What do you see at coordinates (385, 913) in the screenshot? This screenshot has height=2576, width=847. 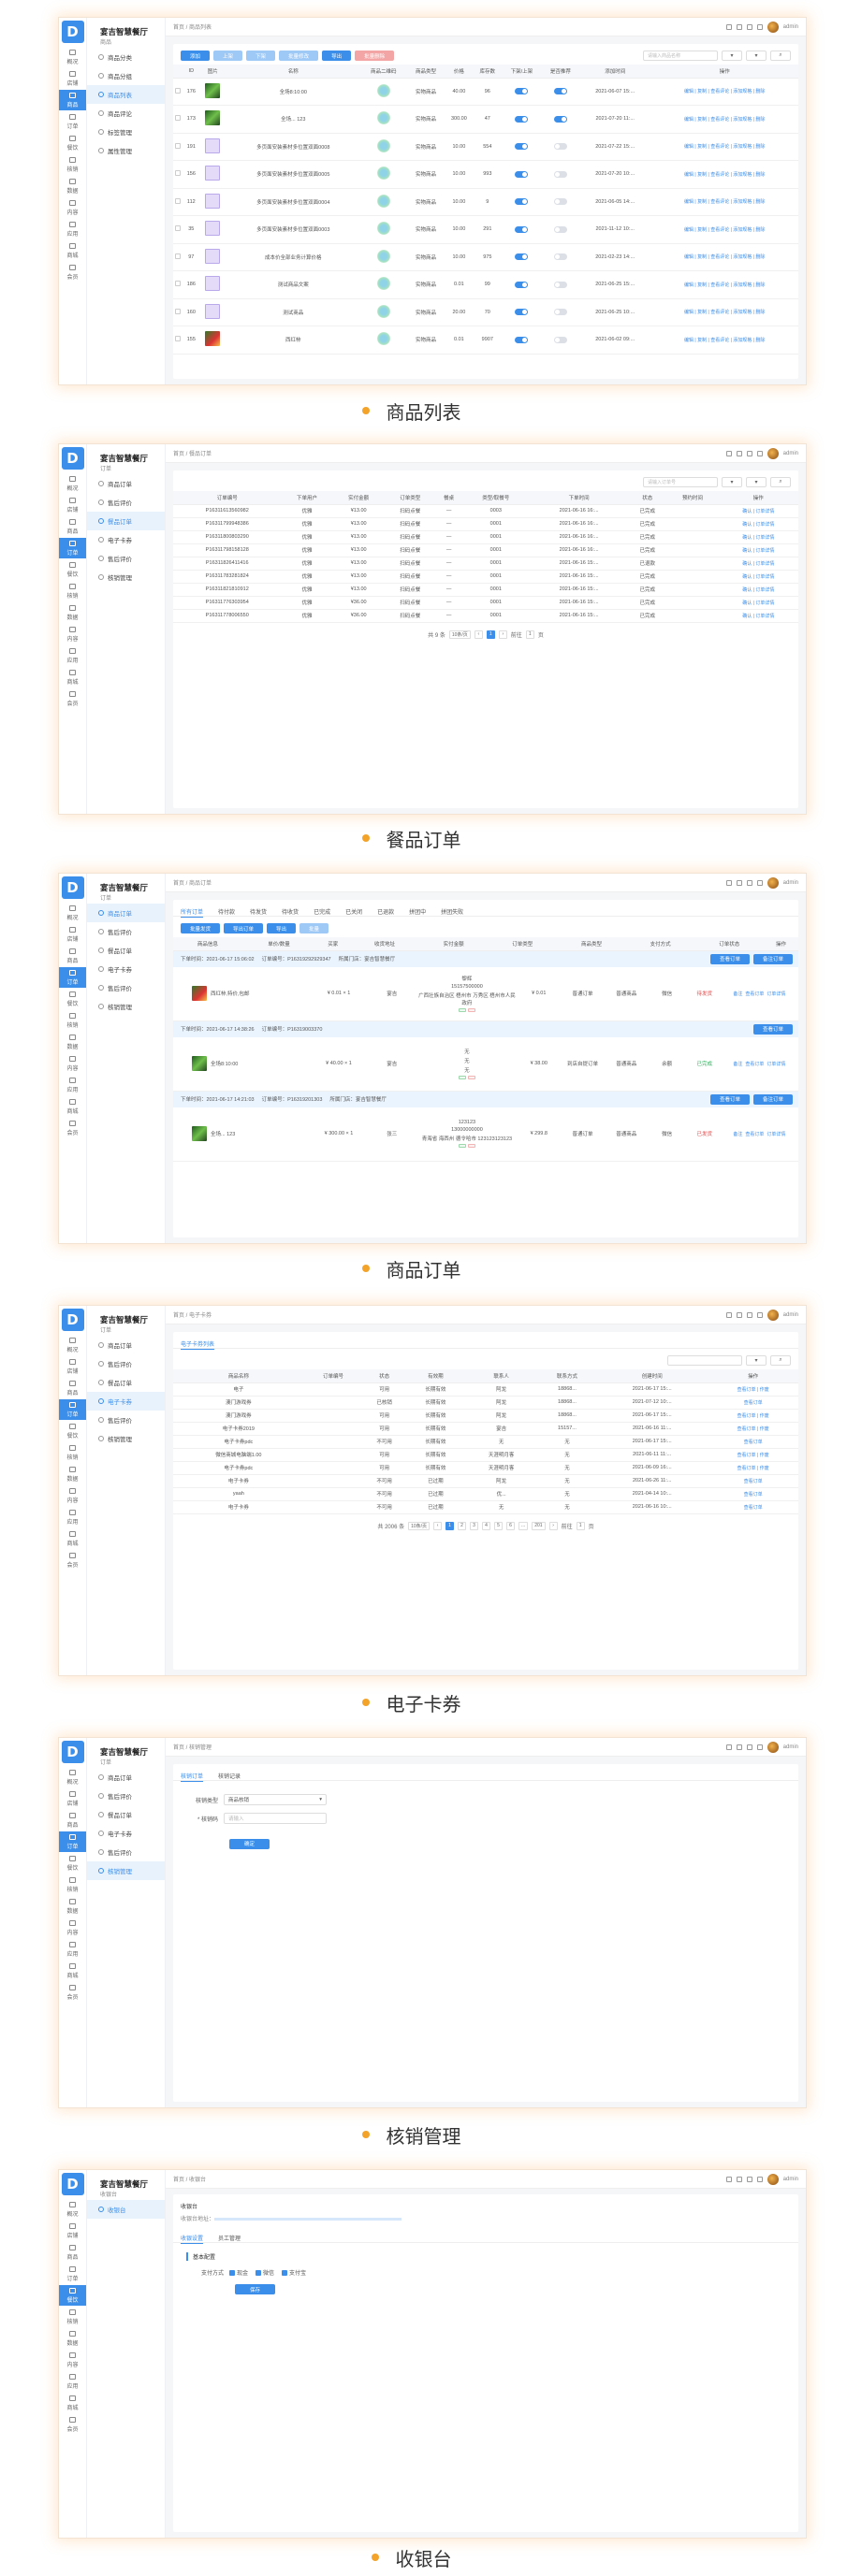 I see `order-tab: 已退款` at bounding box center [385, 913].